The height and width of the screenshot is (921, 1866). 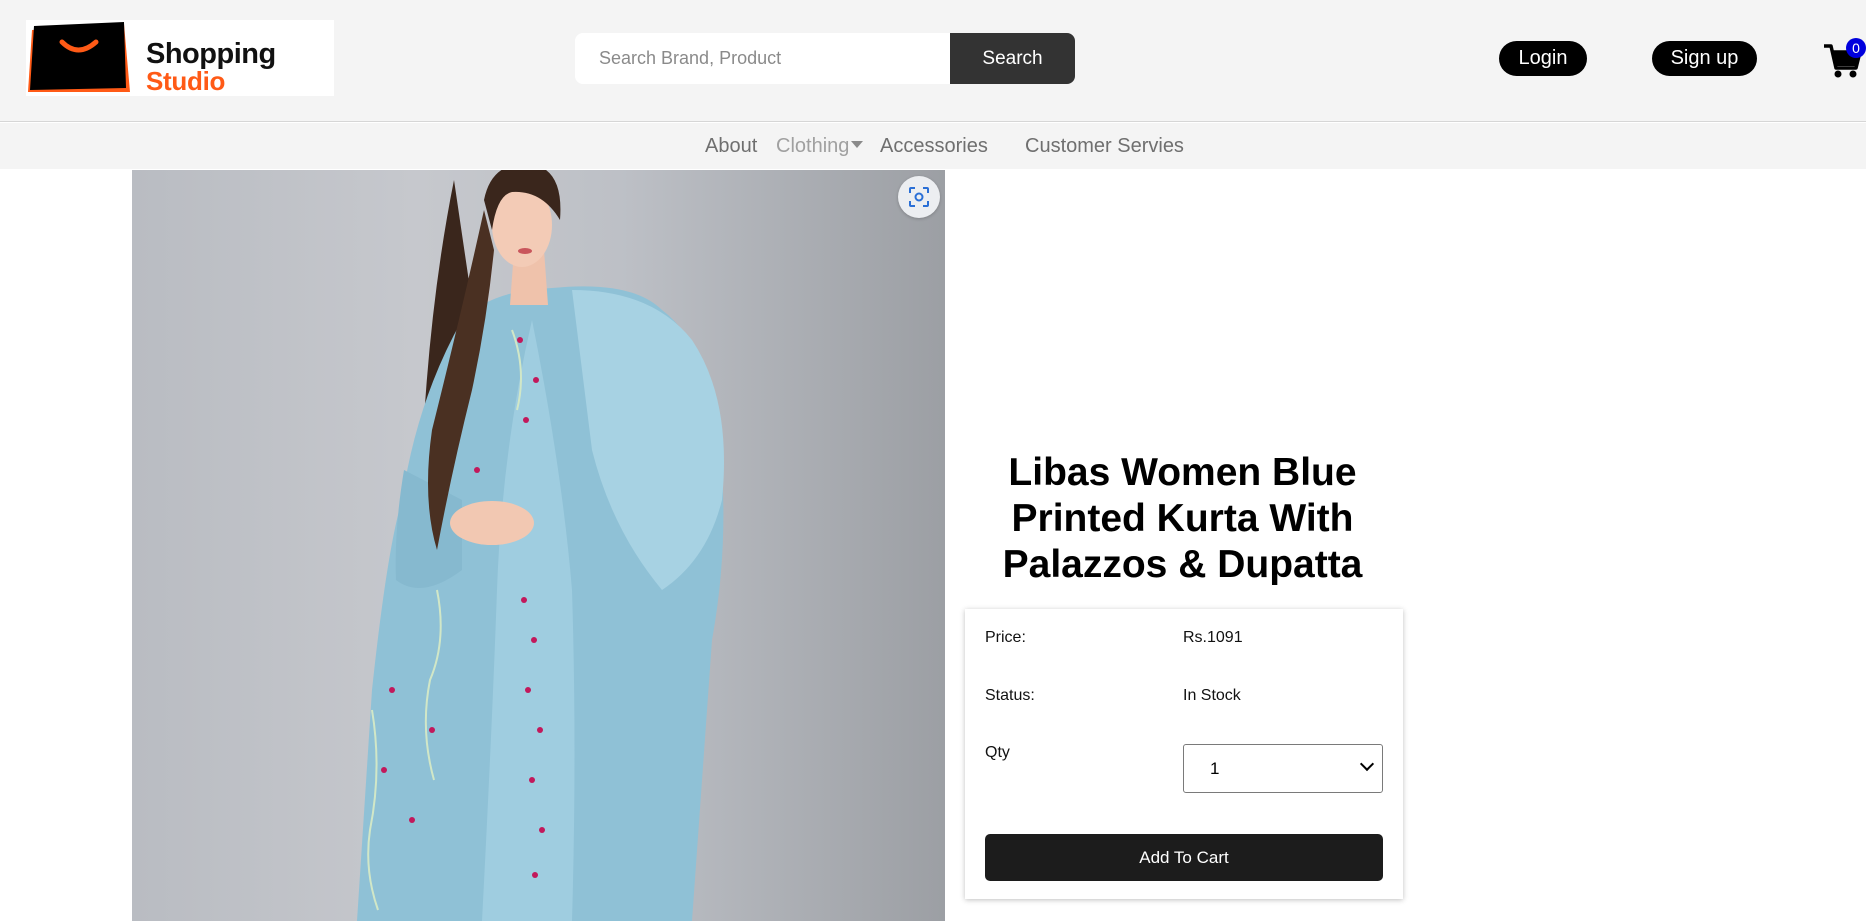 What do you see at coordinates (79, 57) in the screenshot?
I see `shopping-bag-logo-icon` at bounding box center [79, 57].